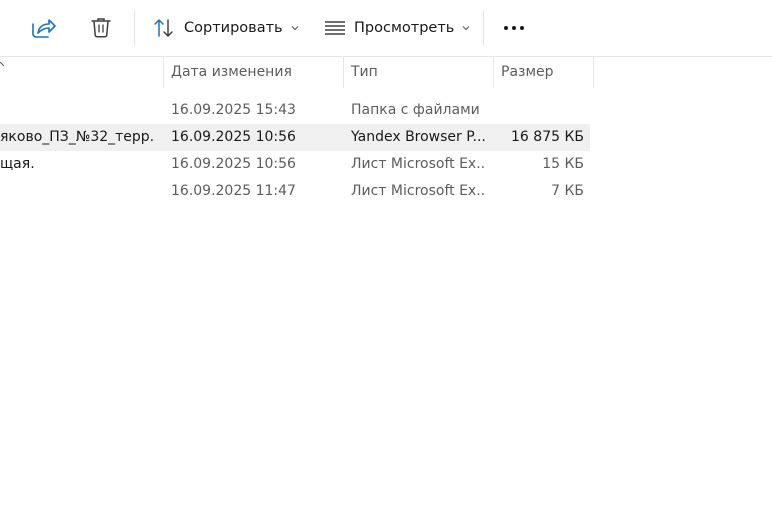 The image size is (772, 520). I want to click on column-divider, so click(593, 72).